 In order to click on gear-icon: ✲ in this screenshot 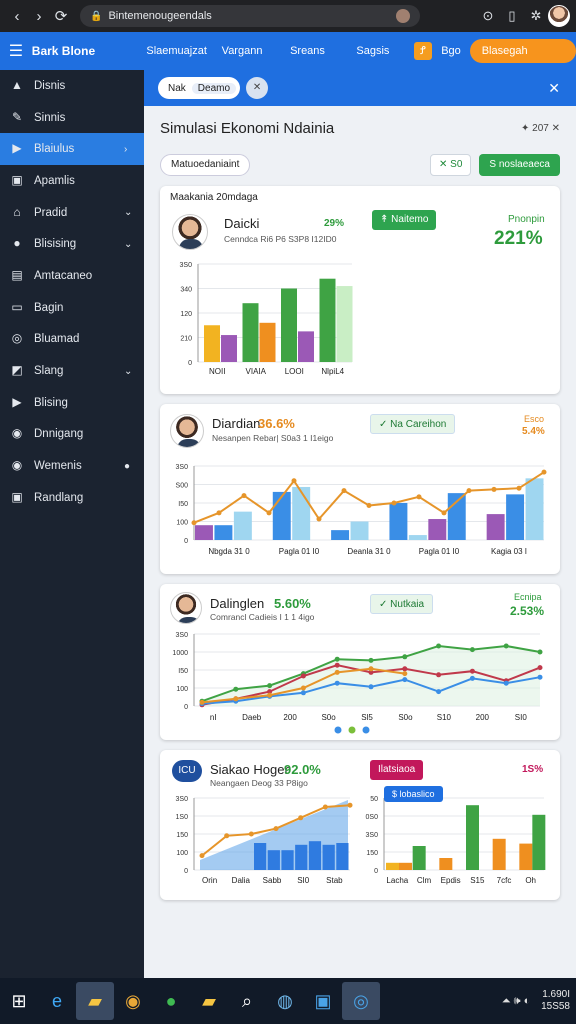, I will do `click(536, 16)`.